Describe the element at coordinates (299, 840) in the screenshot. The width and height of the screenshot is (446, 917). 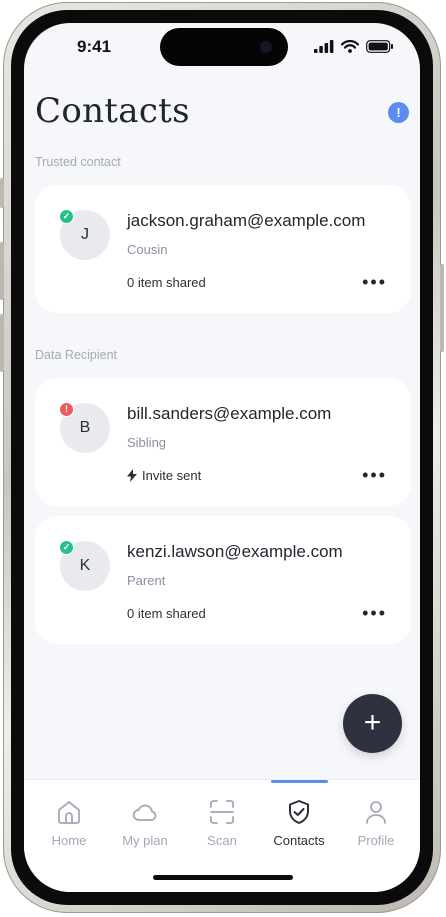
I see `tab-label: Contacts` at that location.